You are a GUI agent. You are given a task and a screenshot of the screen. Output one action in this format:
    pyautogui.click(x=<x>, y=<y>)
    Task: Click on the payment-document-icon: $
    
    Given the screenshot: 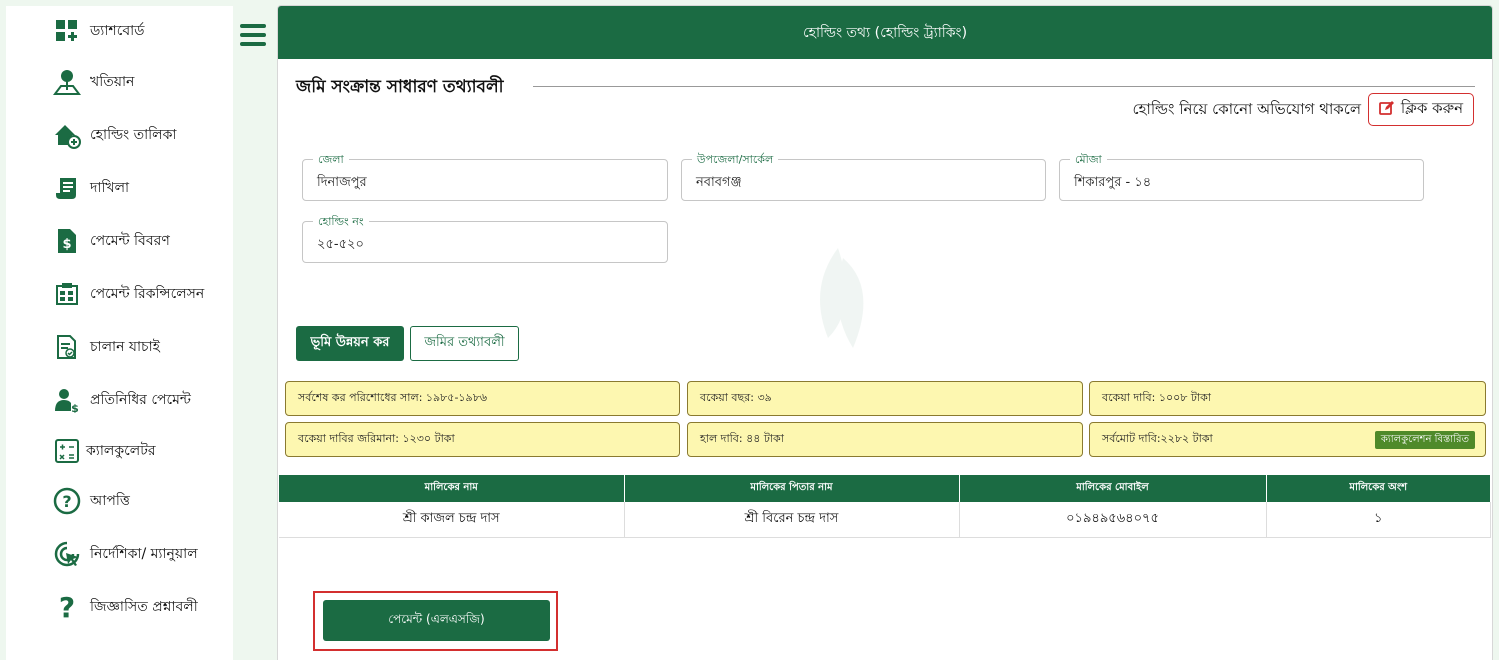 What is the action you would take?
    pyautogui.click(x=67, y=241)
    